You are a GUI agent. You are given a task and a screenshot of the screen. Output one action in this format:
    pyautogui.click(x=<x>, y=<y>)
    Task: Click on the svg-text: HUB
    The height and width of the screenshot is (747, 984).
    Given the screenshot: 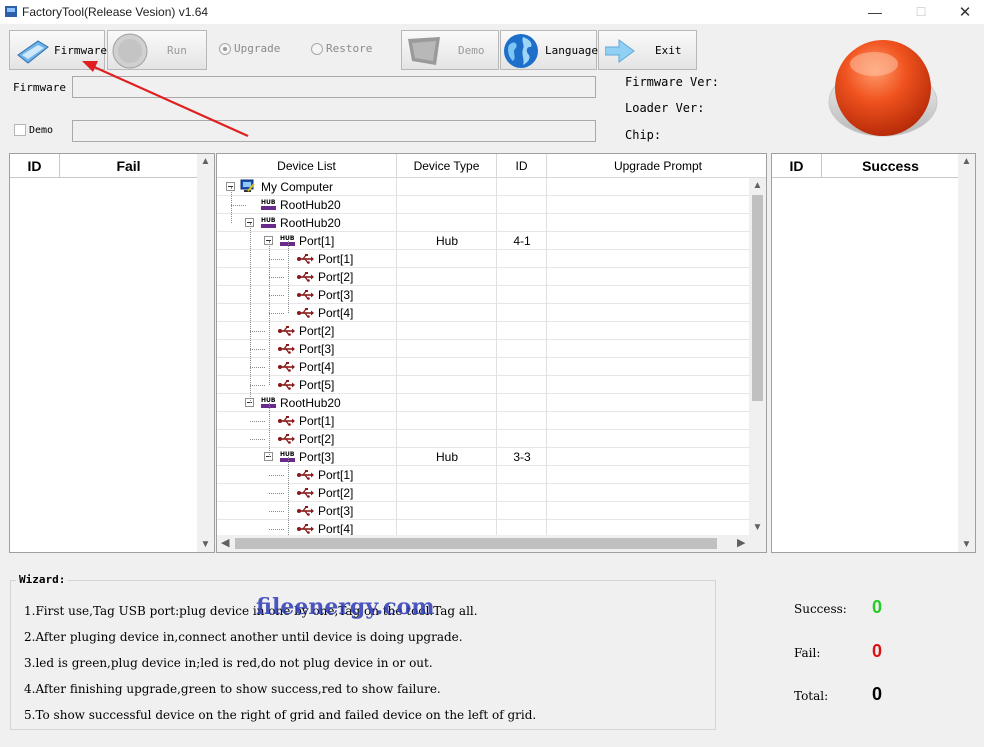 What is the action you would take?
    pyautogui.click(x=268, y=202)
    